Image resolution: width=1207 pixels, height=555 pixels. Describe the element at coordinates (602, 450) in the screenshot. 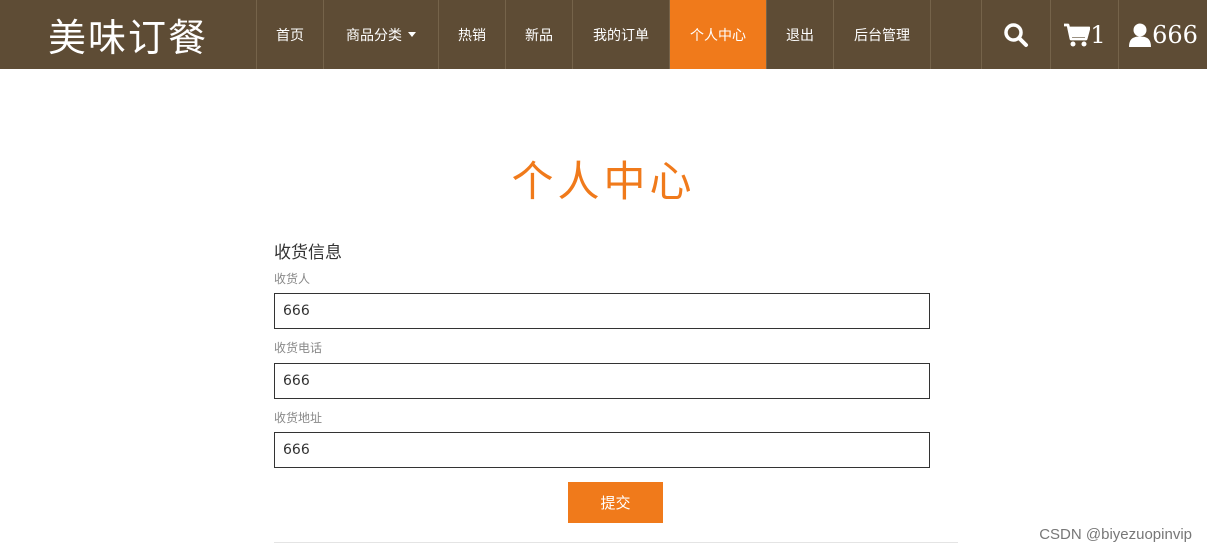

I see `address-input` at that location.